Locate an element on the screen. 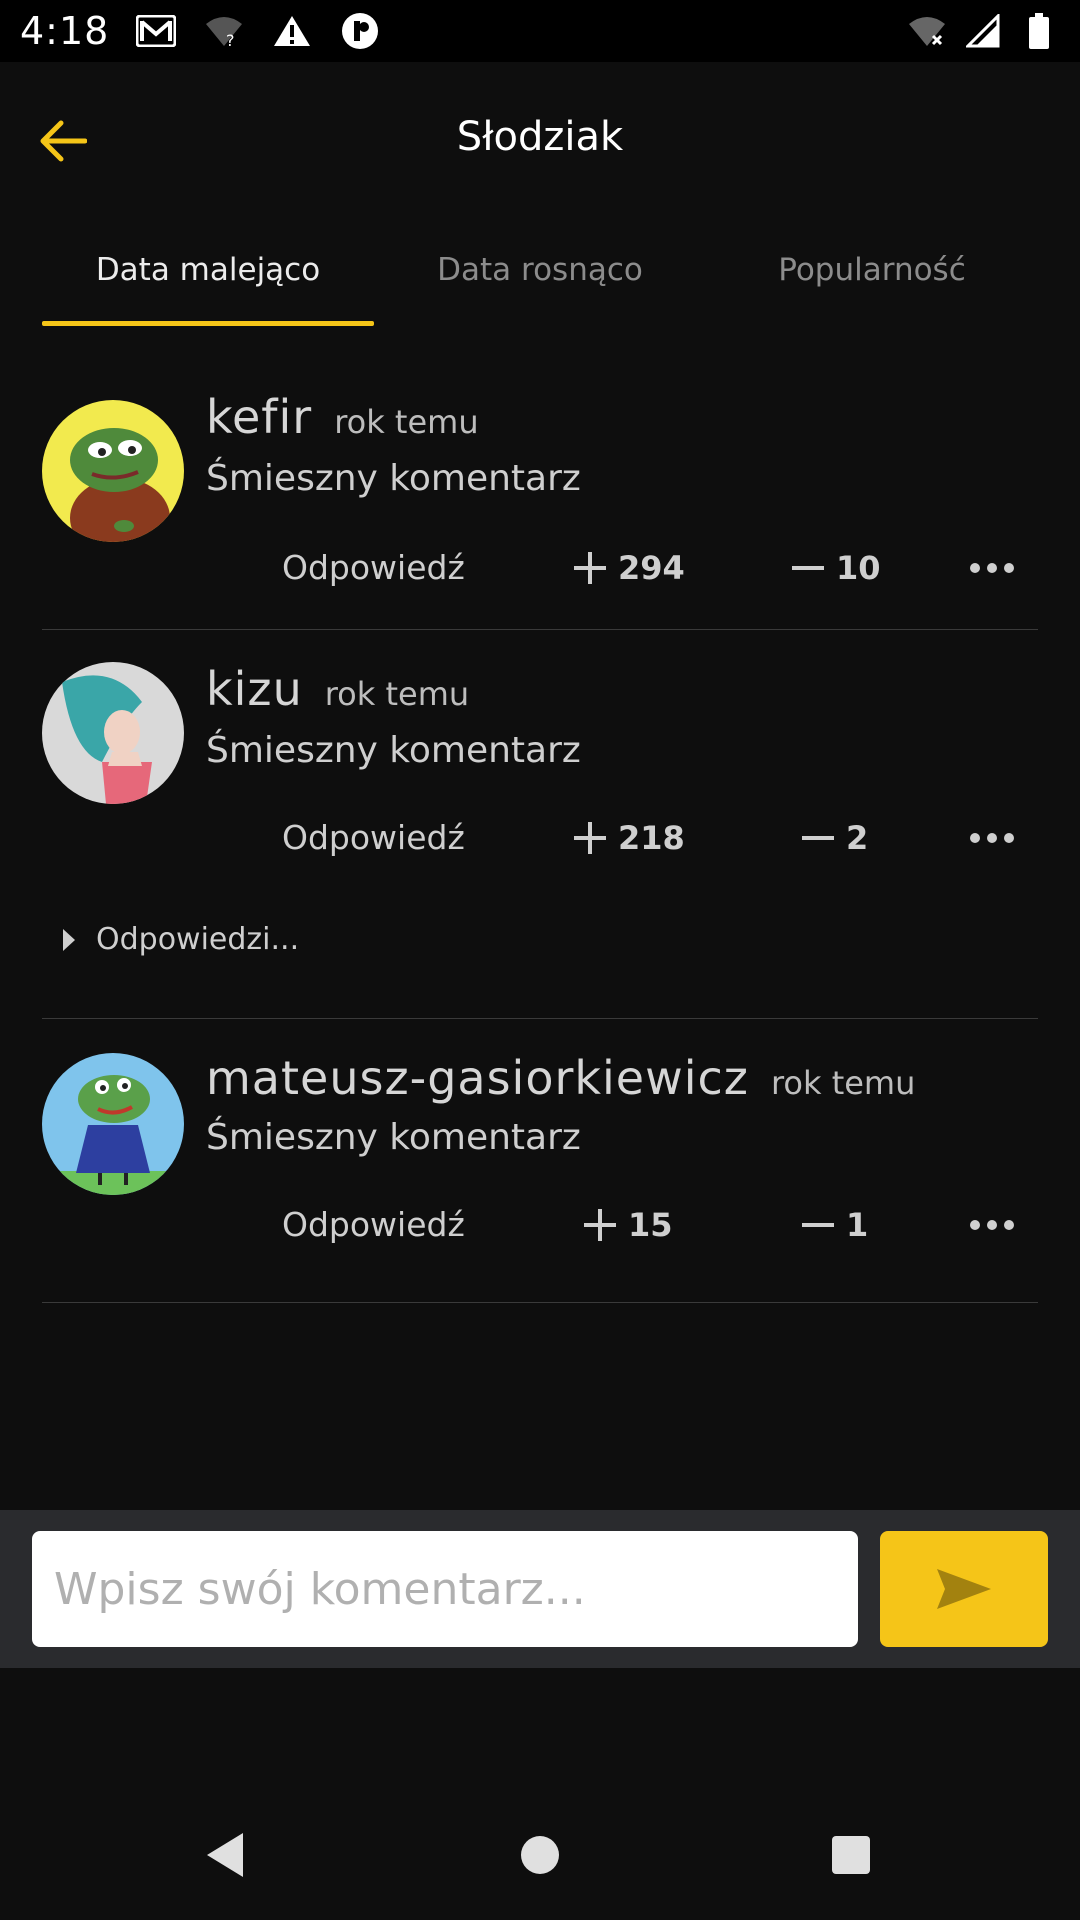  status-time: 4:18 is located at coordinates (65, 31).